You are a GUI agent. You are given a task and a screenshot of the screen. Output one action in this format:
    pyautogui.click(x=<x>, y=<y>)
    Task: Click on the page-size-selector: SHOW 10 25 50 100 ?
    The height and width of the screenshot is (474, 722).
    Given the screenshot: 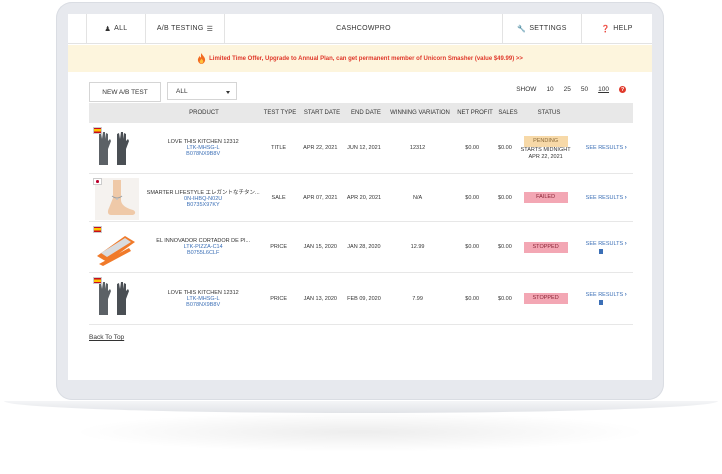 What is the action you would take?
    pyautogui.click(x=571, y=89)
    